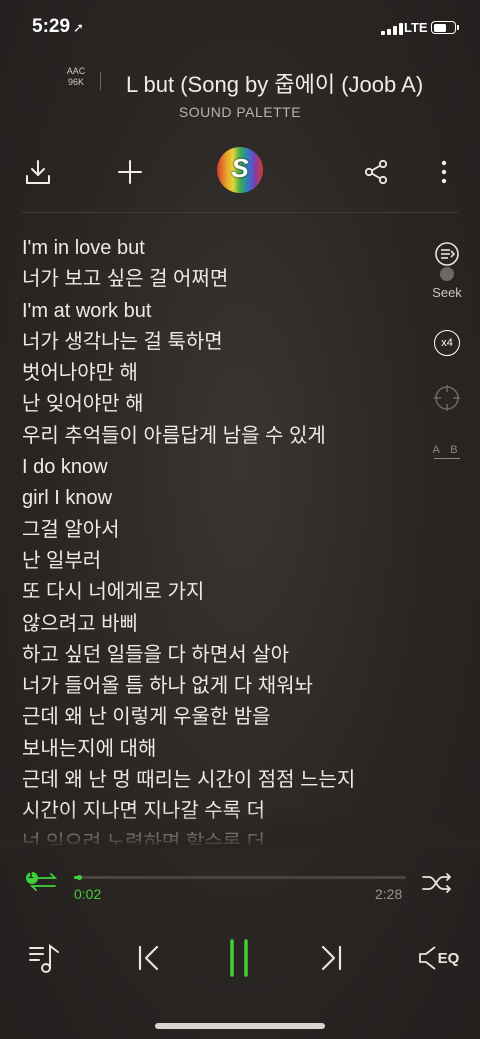  What do you see at coordinates (392, 29) in the screenshot?
I see `cellular-signal-icon` at bounding box center [392, 29].